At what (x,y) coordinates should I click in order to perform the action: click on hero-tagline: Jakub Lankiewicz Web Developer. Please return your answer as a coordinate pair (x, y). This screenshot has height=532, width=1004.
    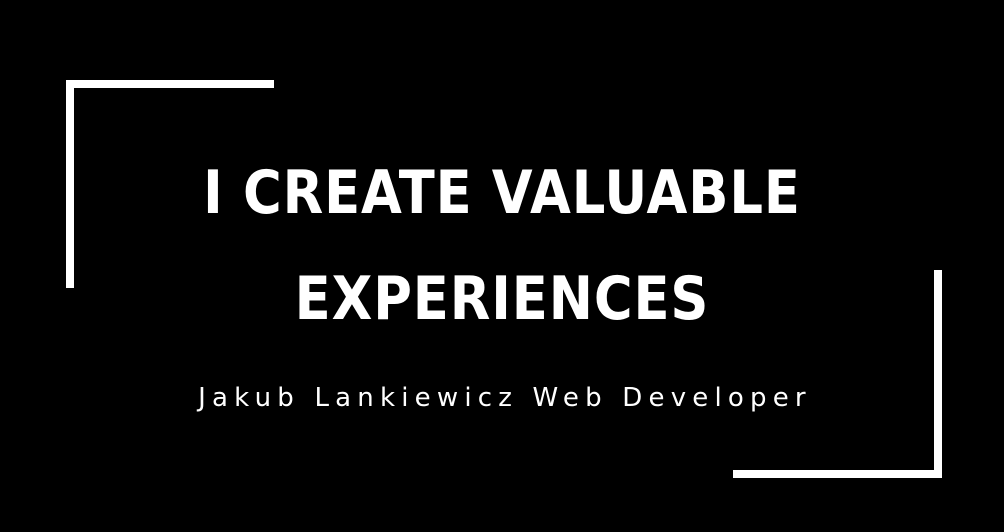
    Looking at the image, I should click on (505, 398).